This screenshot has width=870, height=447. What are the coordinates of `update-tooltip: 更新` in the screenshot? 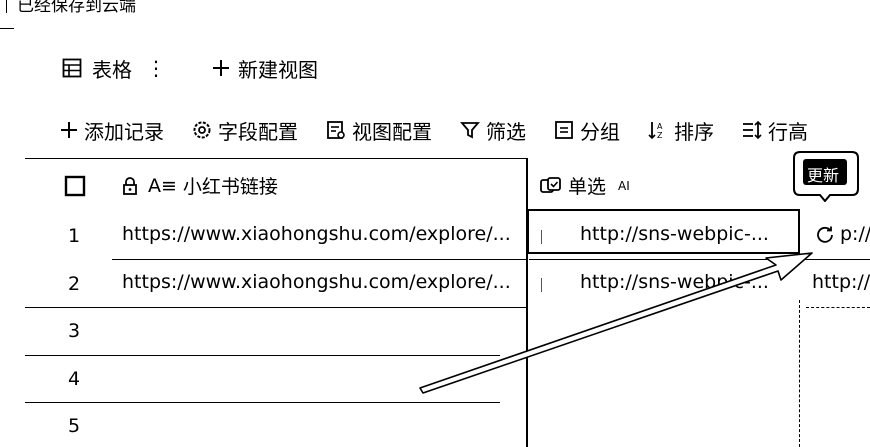 It's located at (826, 175).